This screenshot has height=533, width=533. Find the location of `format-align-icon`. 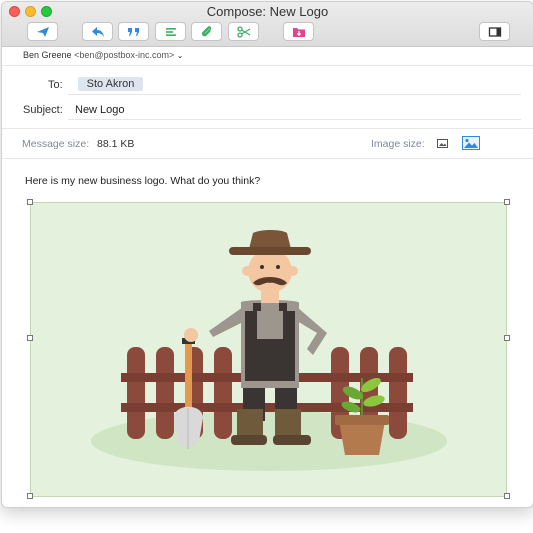

format-align-icon is located at coordinates (170, 31).